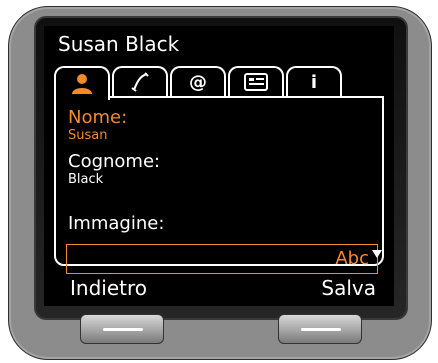 The width and height of the screenshot is (438, 363). I want to click on phone-handset-icon, so click(140, 82).